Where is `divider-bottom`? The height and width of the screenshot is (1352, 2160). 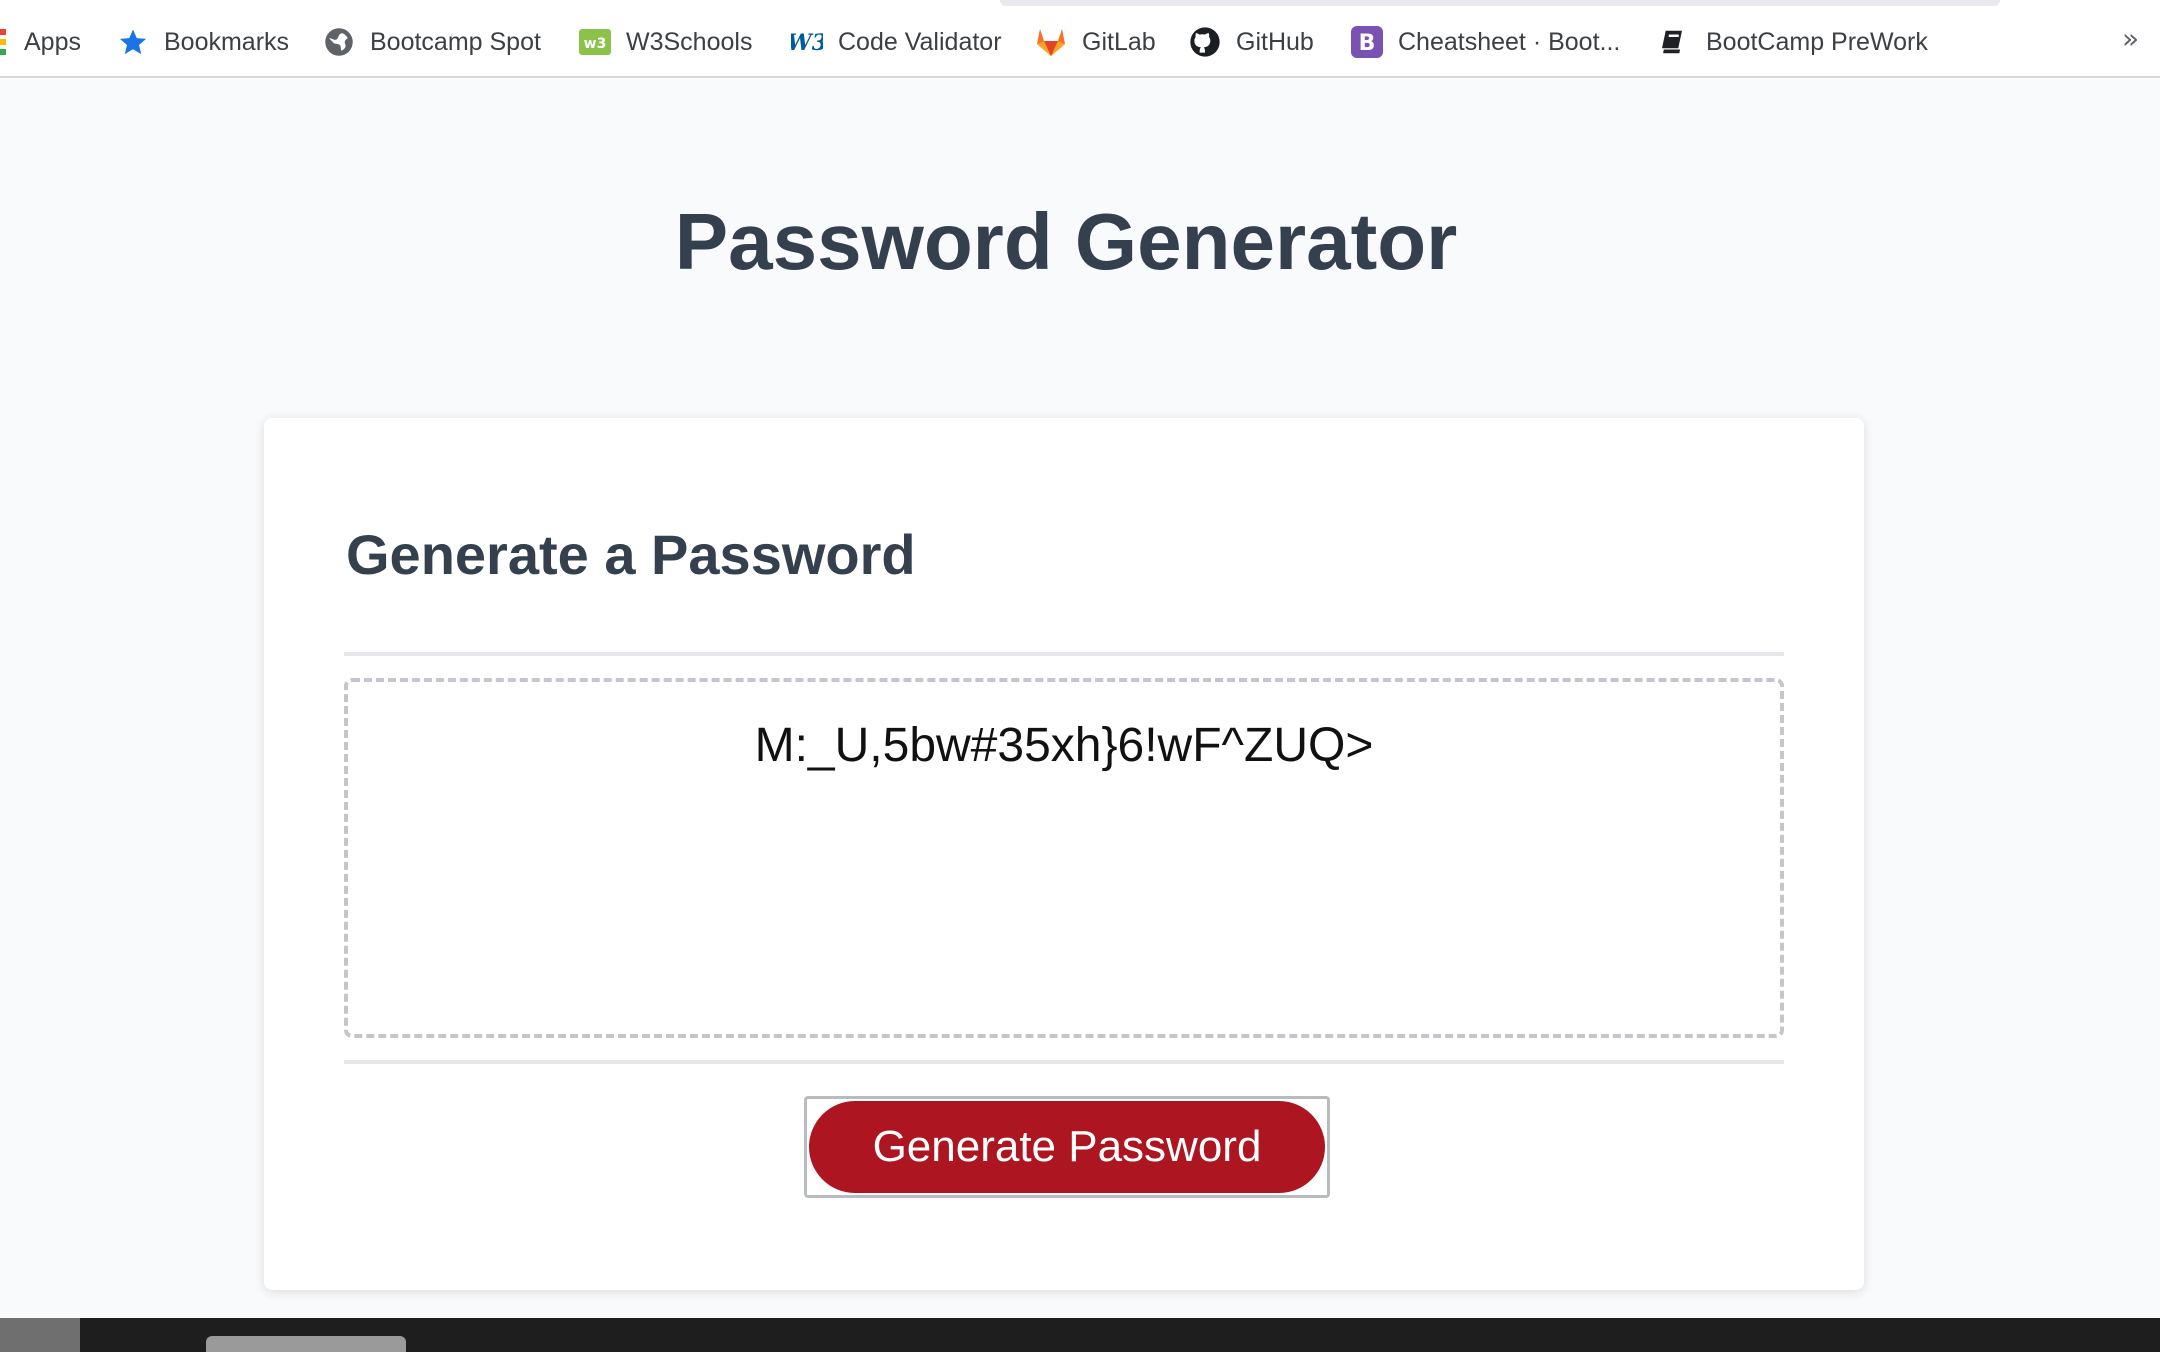
divider-bottom is located at coordinates (1064, 1062).